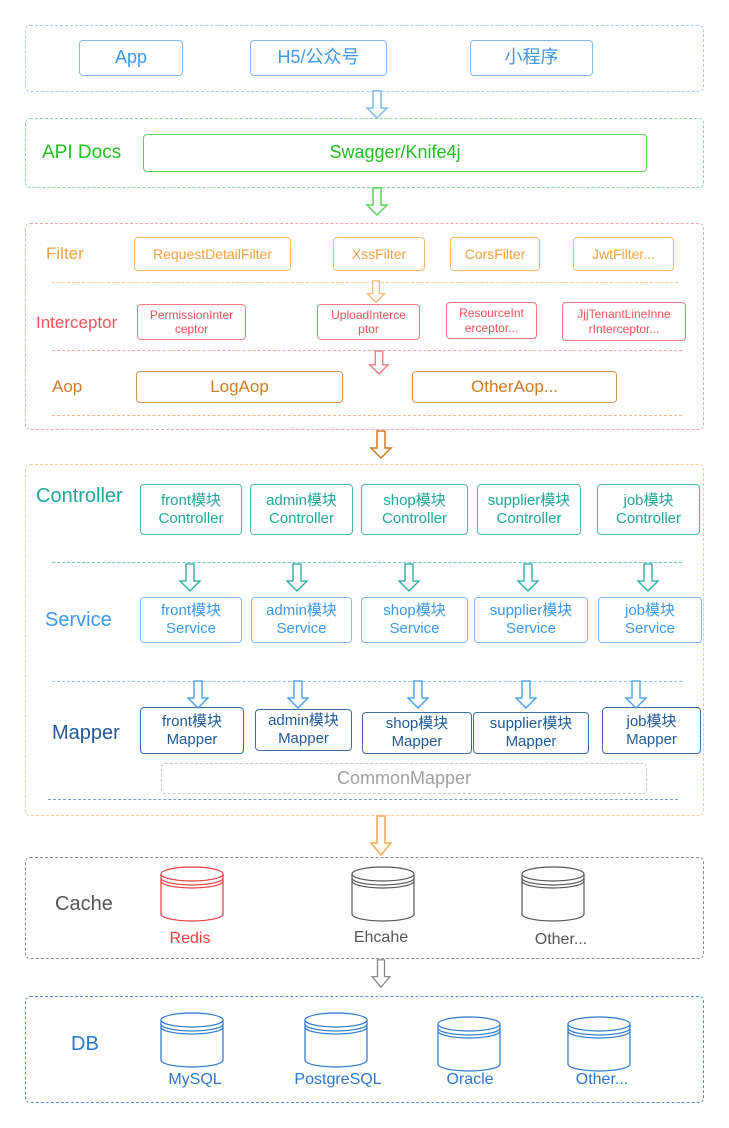 Image resolution: width=729 pixels, height=1128 pixels. Describe the element at coordinates (491, 313) in the screenshot. I see `interceptor-item-line: ResourceInt` at that location.